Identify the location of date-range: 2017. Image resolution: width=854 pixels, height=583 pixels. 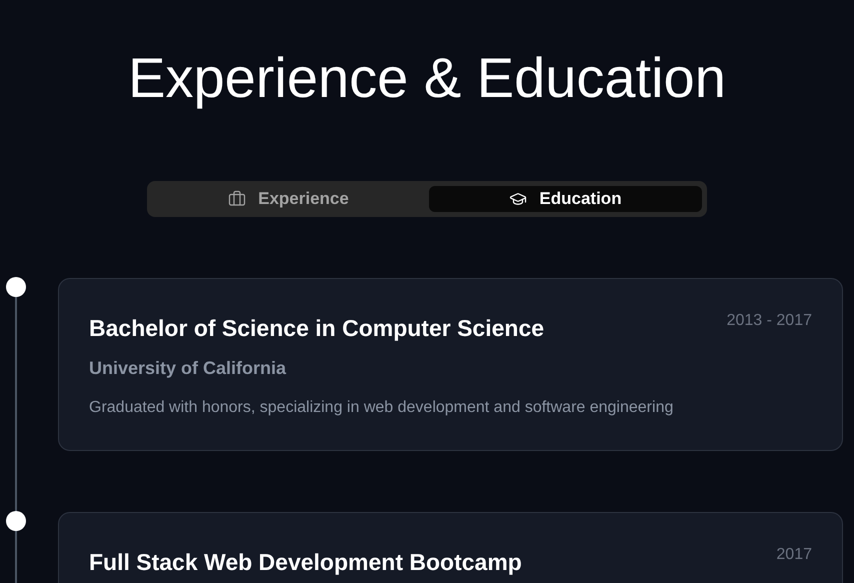
(794, 554).